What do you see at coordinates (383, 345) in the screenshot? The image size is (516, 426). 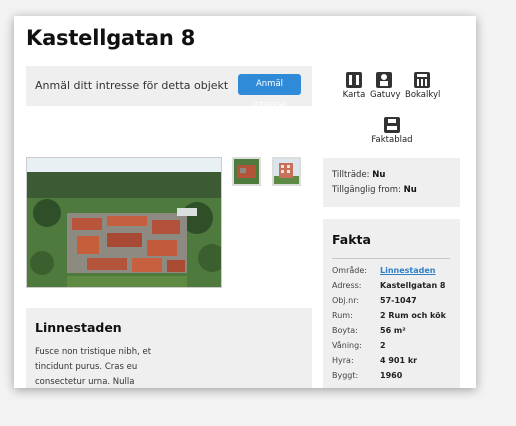 I see `fact-value-floor: 2` at bounding box center [383, 345].